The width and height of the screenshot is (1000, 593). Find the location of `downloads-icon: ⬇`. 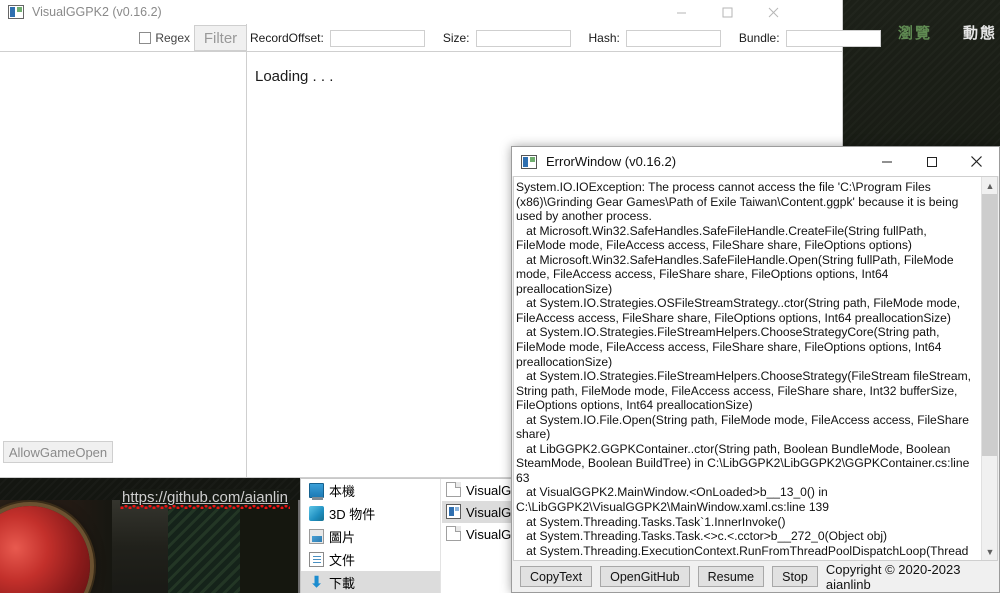

downloads-icon: ⬇ is located at coordinates (316, 582).